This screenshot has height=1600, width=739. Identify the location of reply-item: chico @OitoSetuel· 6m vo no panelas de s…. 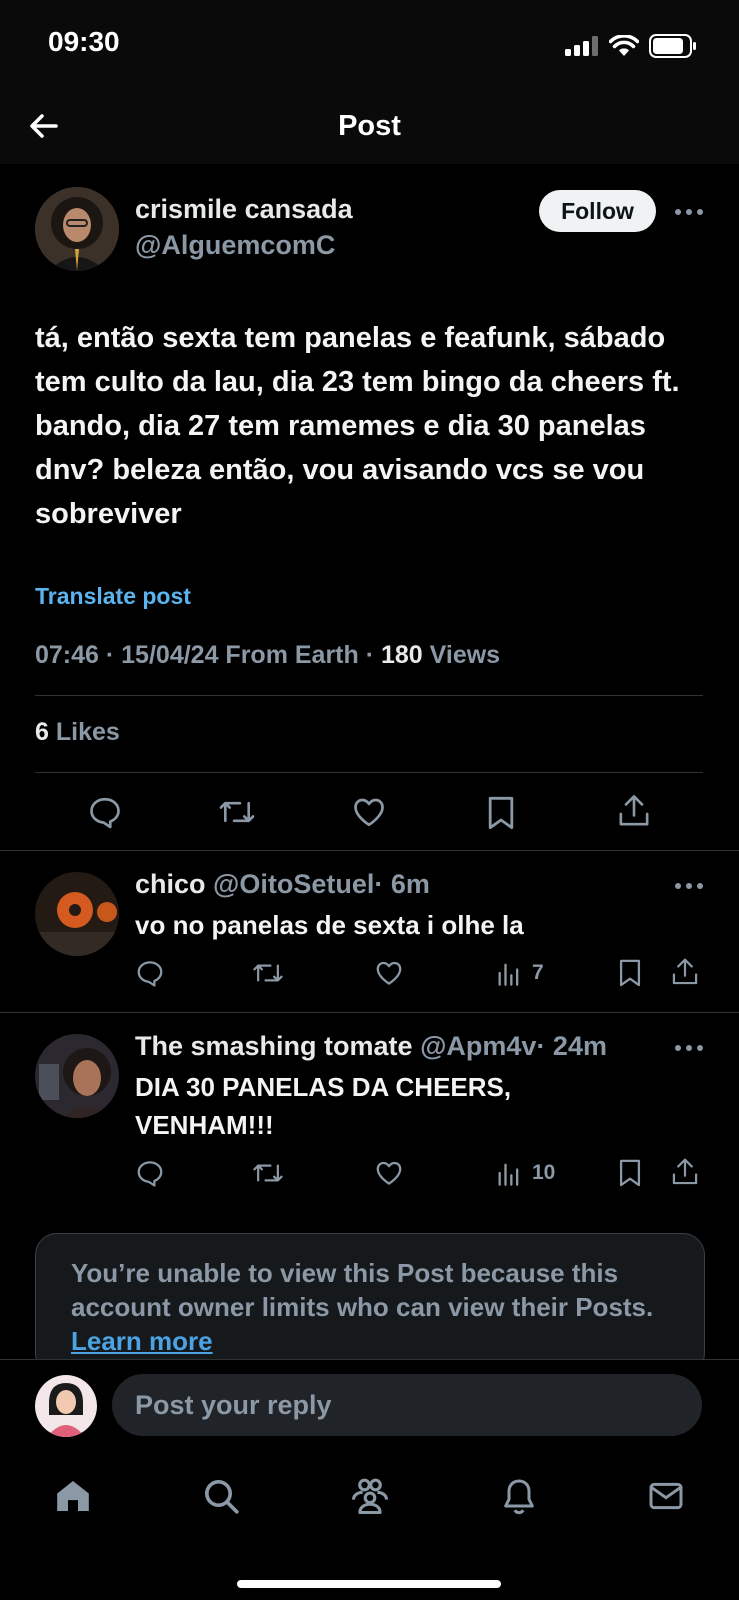
(369, 931).